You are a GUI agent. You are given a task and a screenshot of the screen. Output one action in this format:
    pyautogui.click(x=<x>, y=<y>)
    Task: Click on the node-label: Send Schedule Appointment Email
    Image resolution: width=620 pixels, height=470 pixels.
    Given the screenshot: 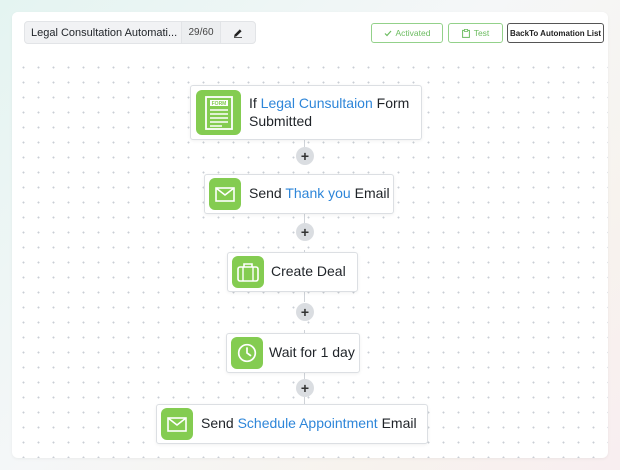 What is the action you would take?
    pyautogui.click(x=309, y=423)
    